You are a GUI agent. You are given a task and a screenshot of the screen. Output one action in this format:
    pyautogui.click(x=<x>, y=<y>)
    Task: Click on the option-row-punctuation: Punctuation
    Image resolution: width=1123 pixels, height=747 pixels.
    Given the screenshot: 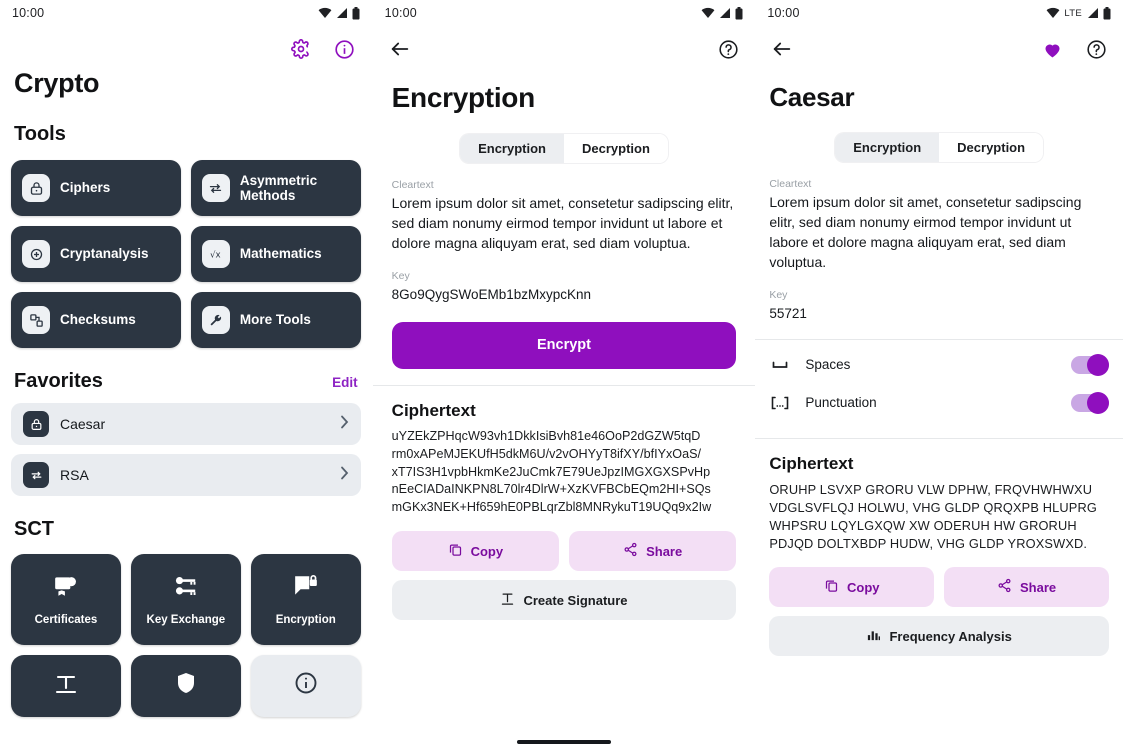 What is the action you would take?
    pyautogui.click(x=939, y=403)
    